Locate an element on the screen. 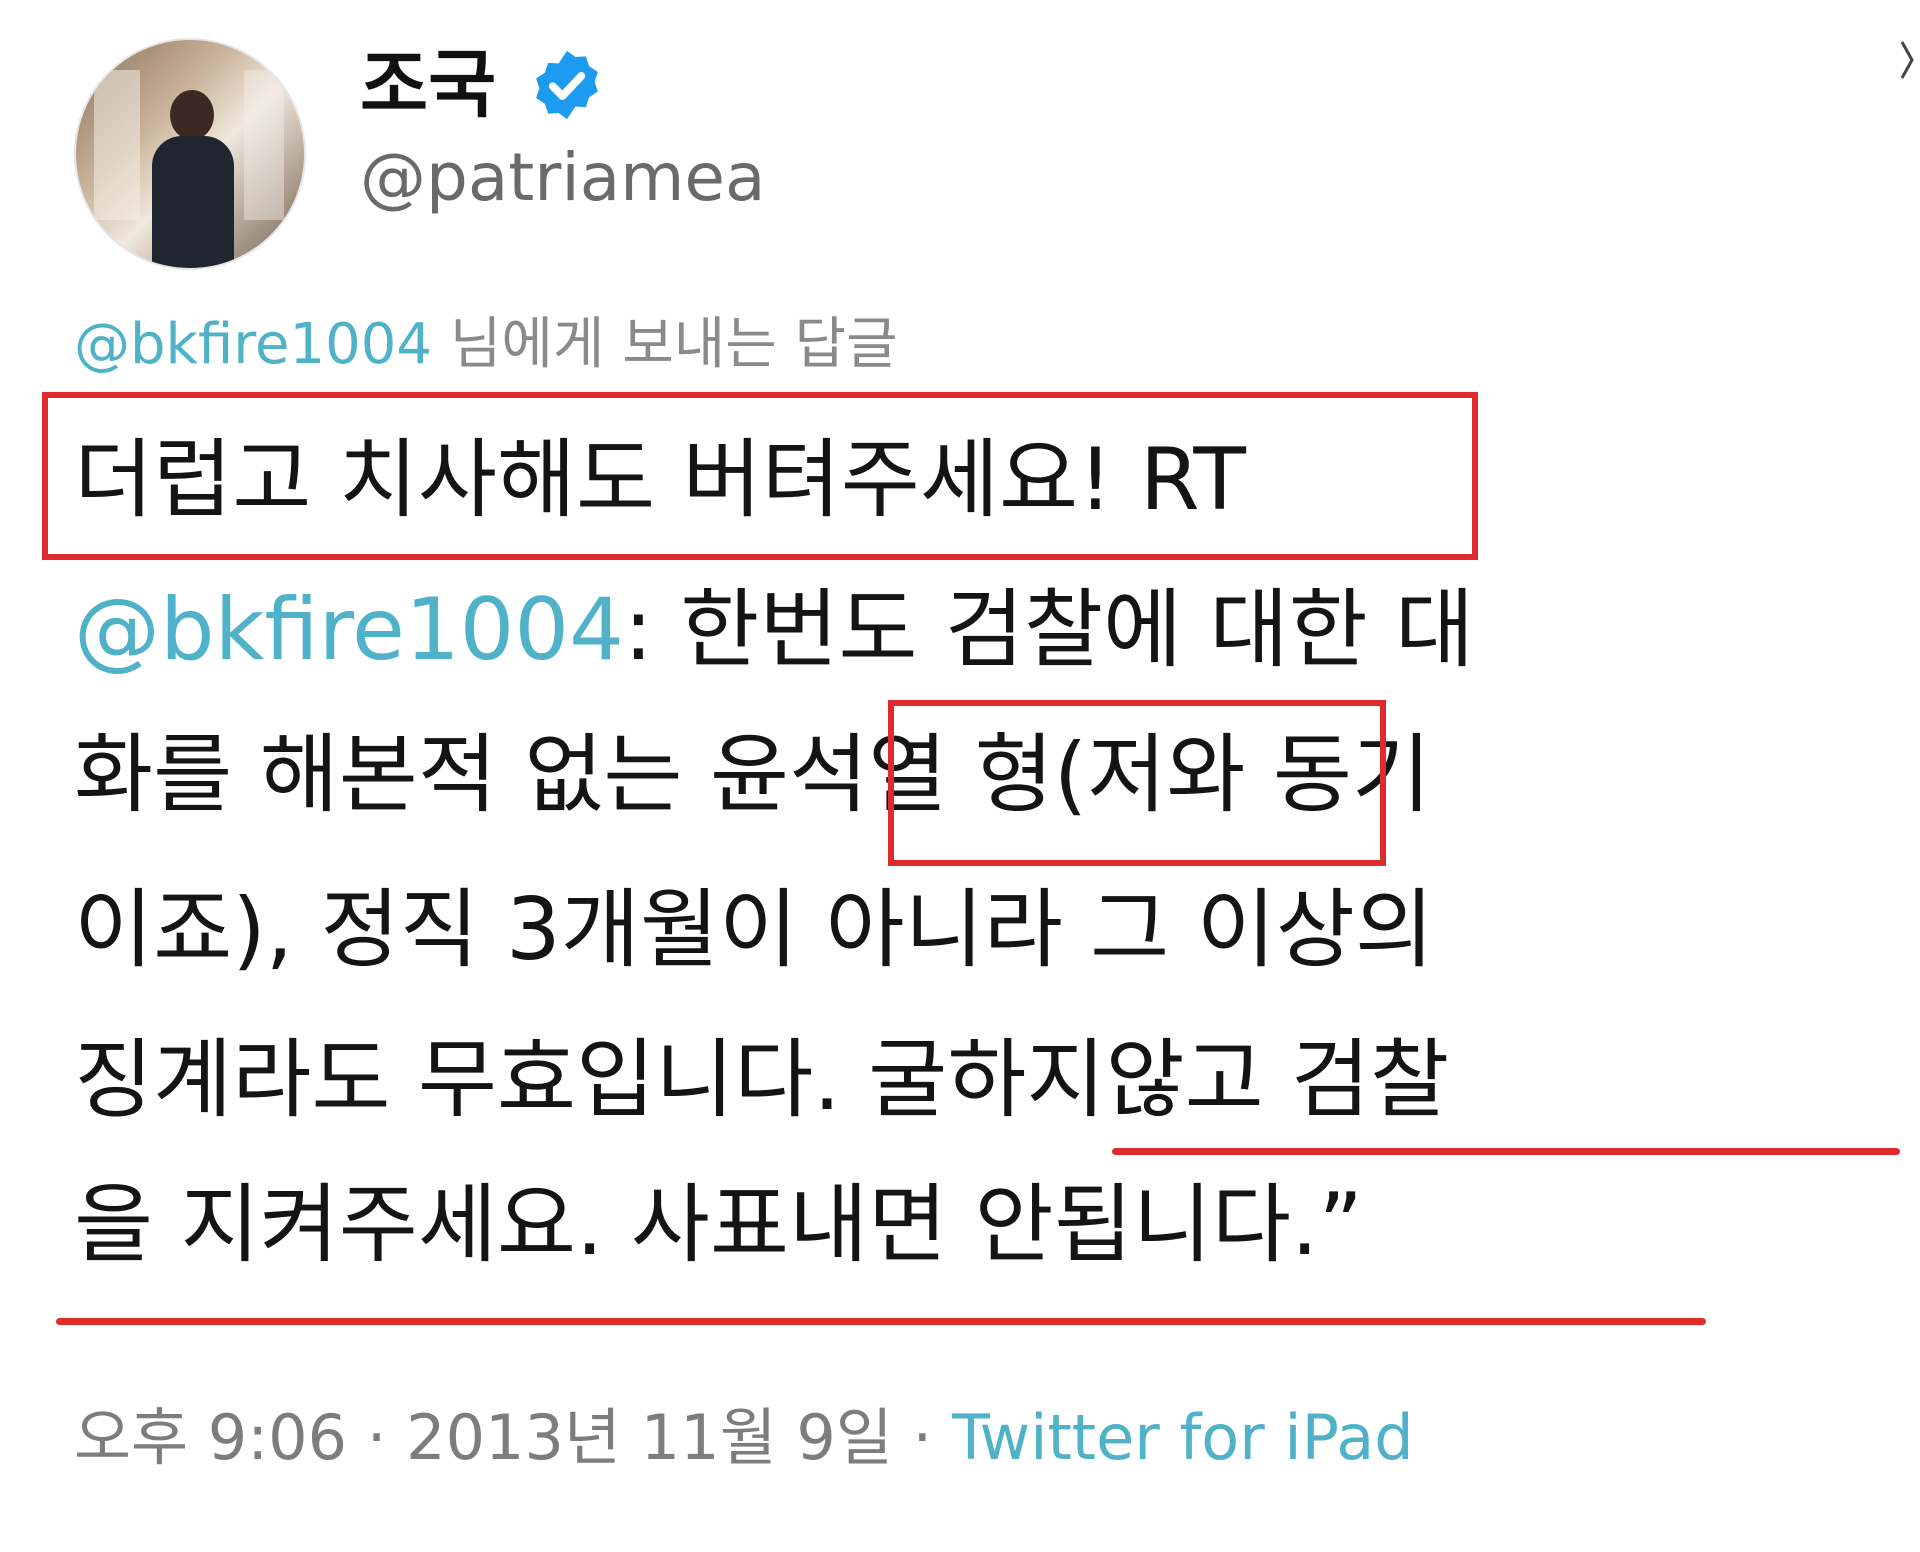  reply-context: @bkfire1004 님에게 보내는 답글 is located at coordinates (486, 345).